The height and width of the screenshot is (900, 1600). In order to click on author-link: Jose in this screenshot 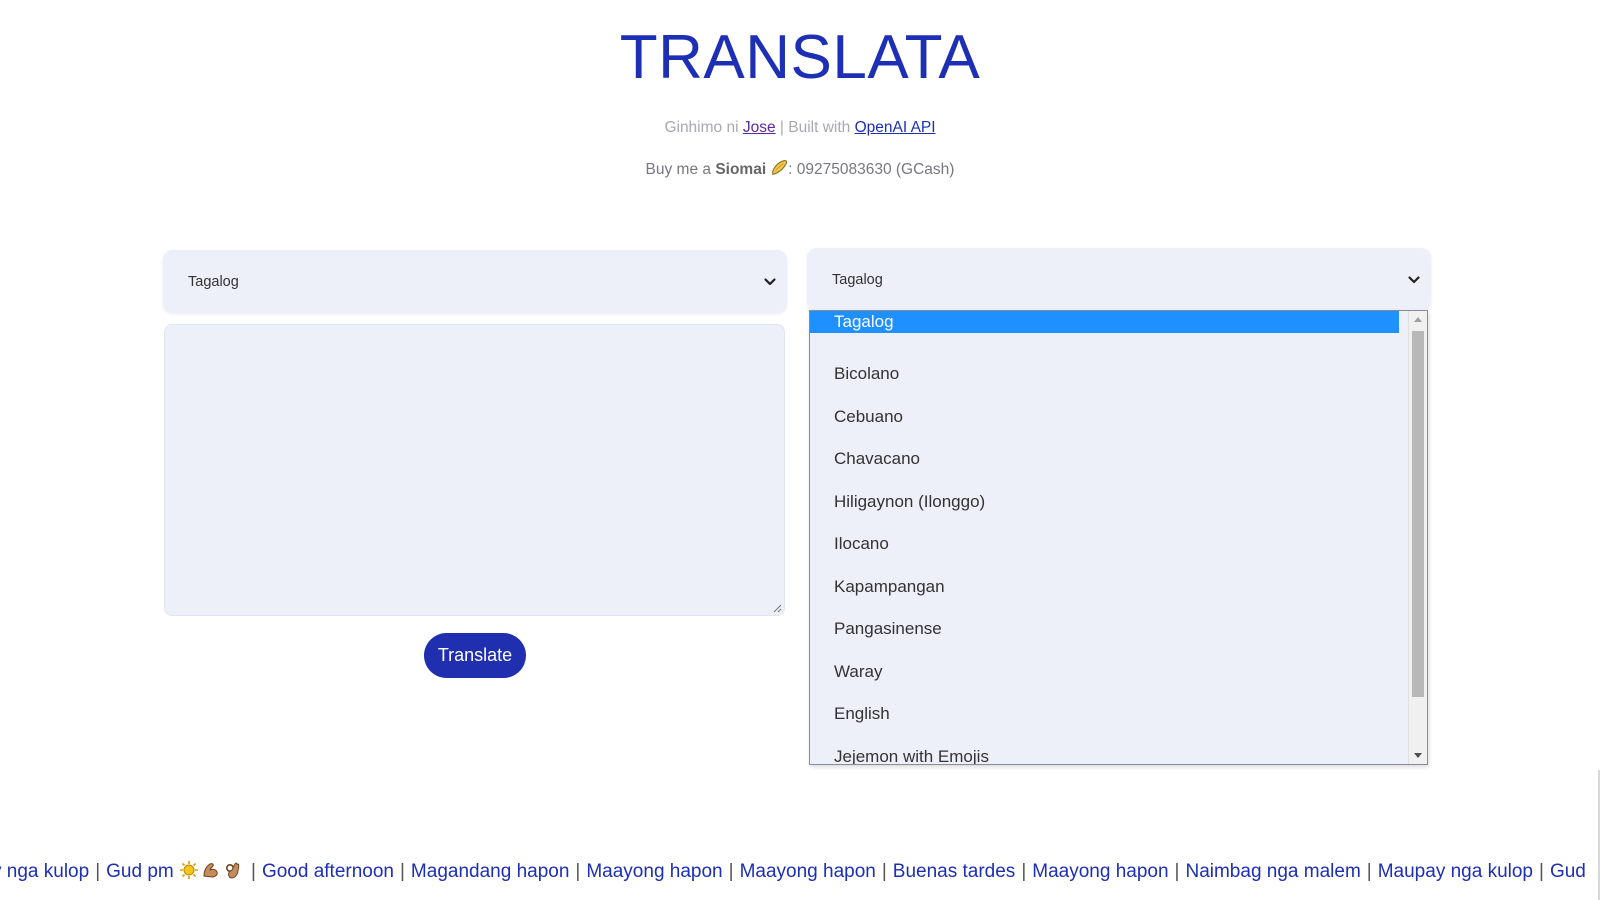, I will do `click(759, 127)`.